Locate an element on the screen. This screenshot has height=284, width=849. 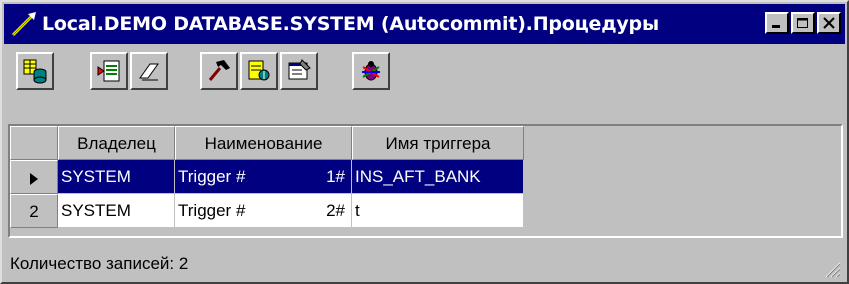
insert-record-button is located at coordinates (109, 71).